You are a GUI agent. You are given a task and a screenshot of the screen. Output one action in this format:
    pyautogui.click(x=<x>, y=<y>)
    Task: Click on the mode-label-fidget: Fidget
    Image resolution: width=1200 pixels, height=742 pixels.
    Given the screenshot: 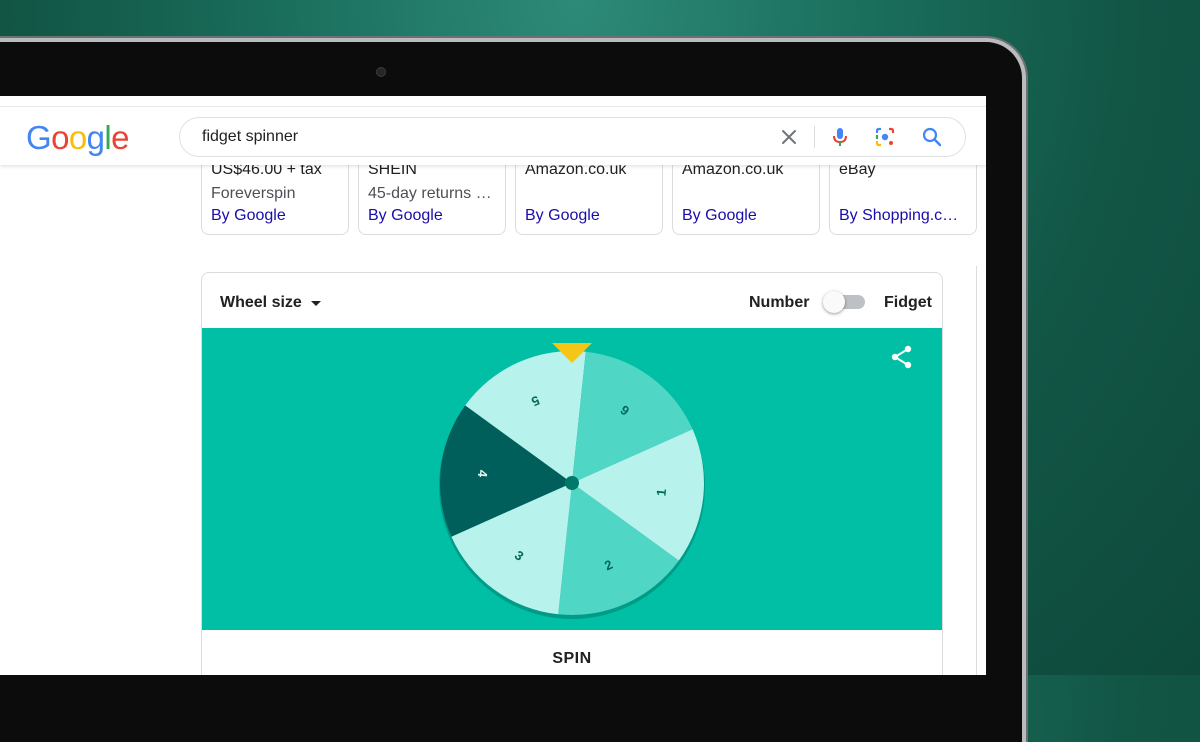 What is the action you would take?
    pyautogui.click(x=908, y=302)
    